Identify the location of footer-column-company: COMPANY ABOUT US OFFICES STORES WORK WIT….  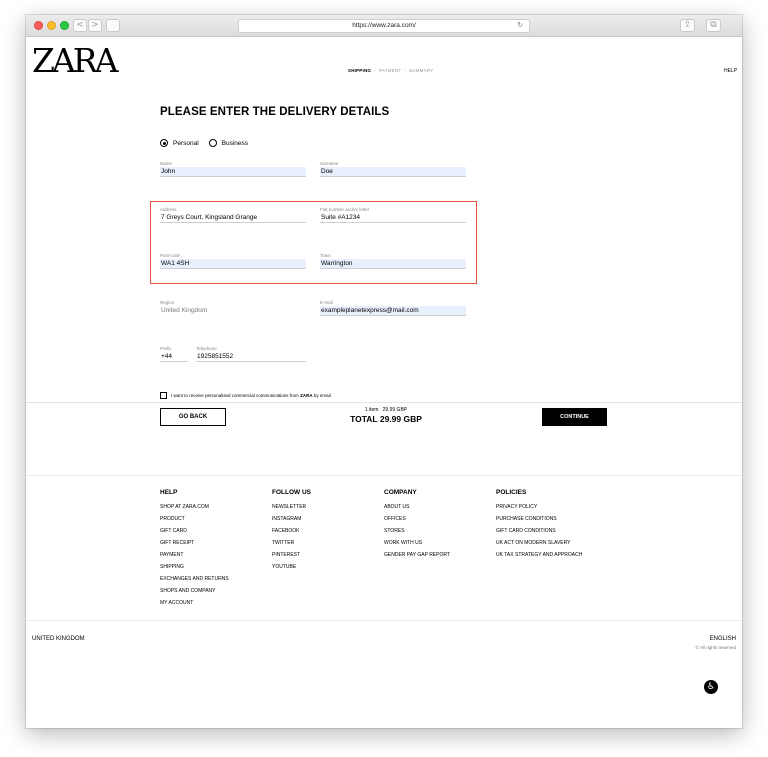
(417, 525).